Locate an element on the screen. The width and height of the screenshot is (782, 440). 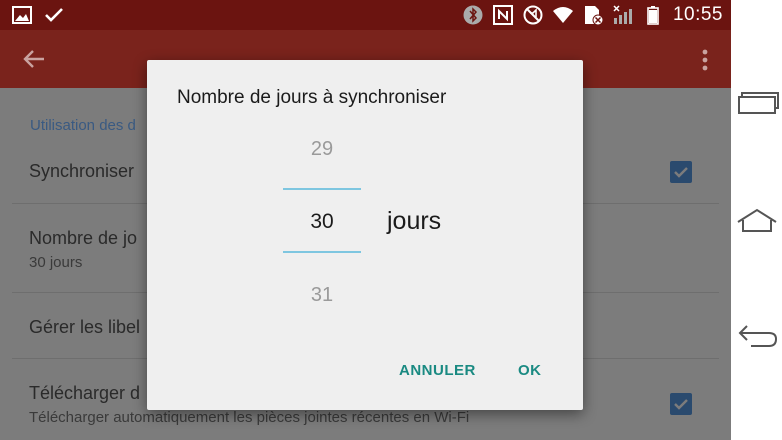
setting-title: Télécharger d is located at coordinates (85, 393).